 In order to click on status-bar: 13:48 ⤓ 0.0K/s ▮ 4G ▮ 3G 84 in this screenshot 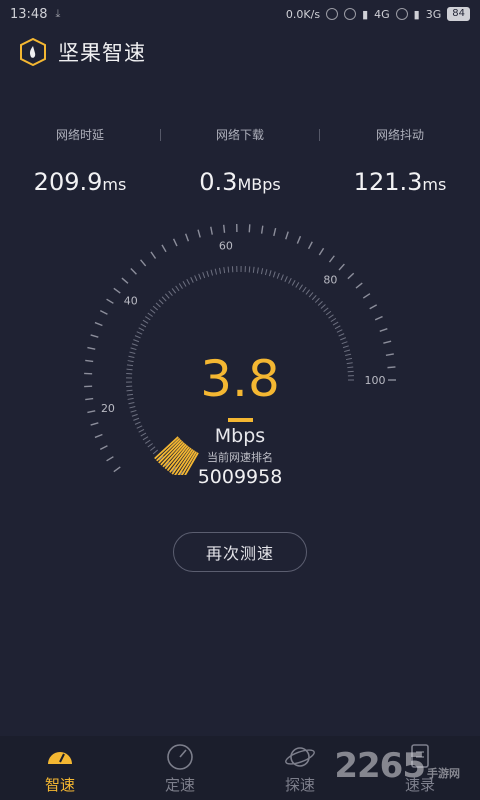, I will do `click(240, 14)`.